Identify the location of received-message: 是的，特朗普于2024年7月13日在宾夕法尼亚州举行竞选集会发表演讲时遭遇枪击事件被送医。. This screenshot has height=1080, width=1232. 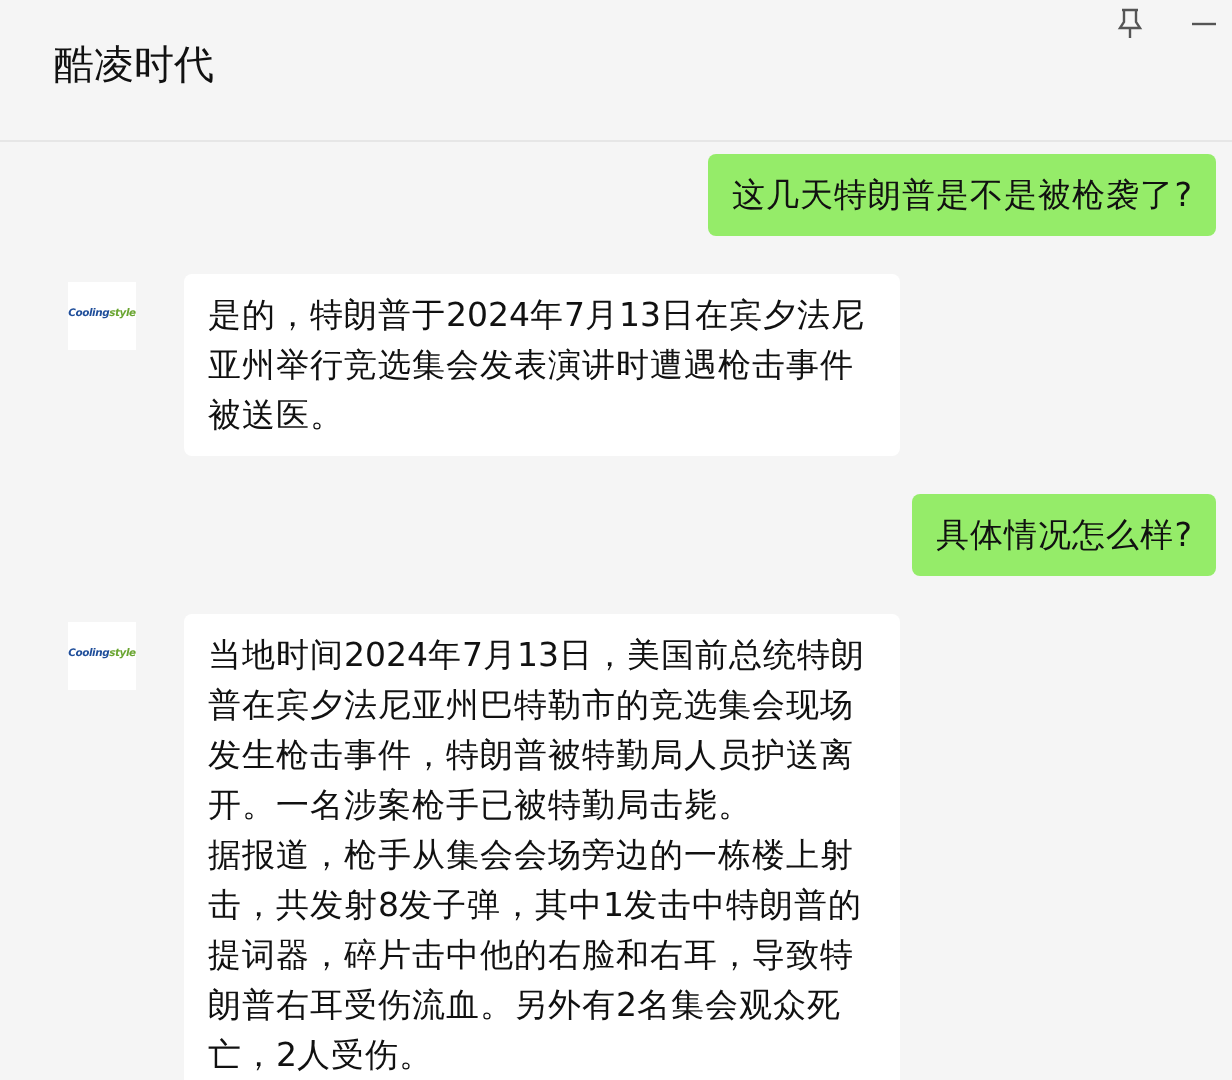
(542, 365).